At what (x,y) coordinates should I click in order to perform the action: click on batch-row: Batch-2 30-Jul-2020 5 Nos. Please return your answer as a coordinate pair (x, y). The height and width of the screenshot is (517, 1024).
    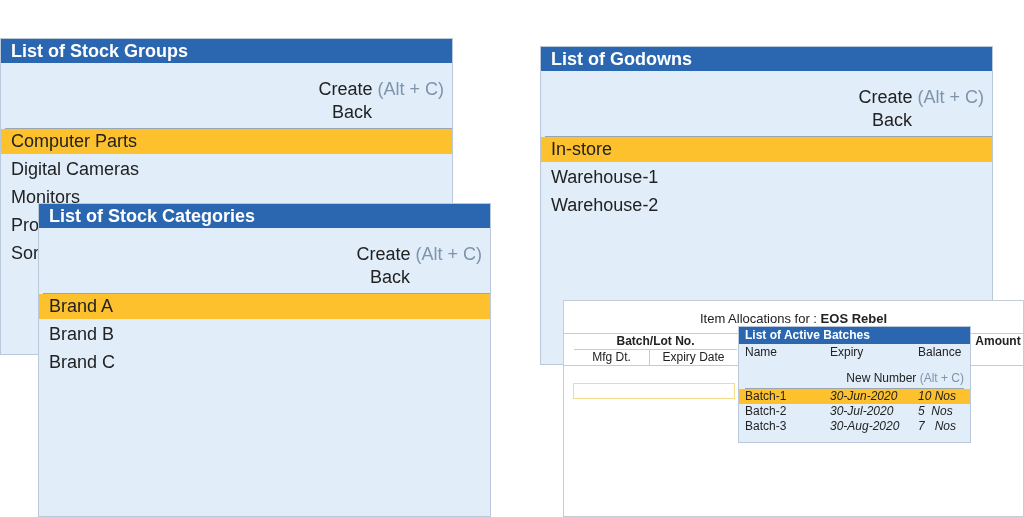
    Looking at the image, I should click on (854, 411).